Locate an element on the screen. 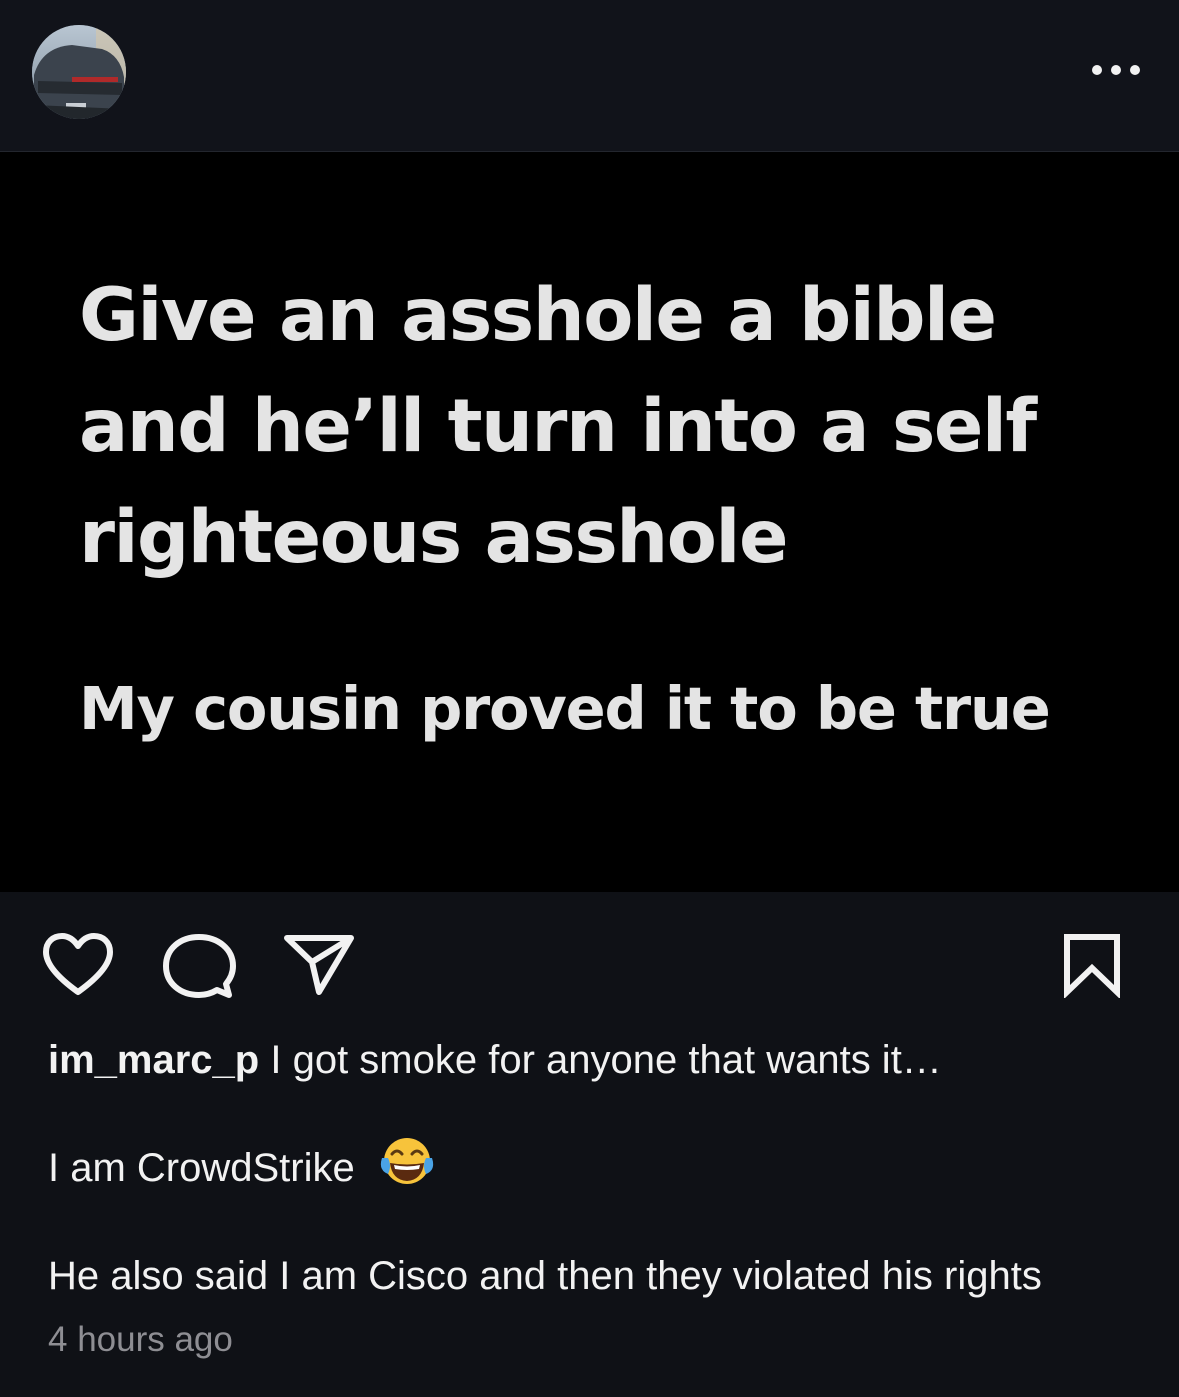 This screenshot has height=1397, width=1179. post-timestamp: 4 hours ago is located at coordinates (140, 1340).